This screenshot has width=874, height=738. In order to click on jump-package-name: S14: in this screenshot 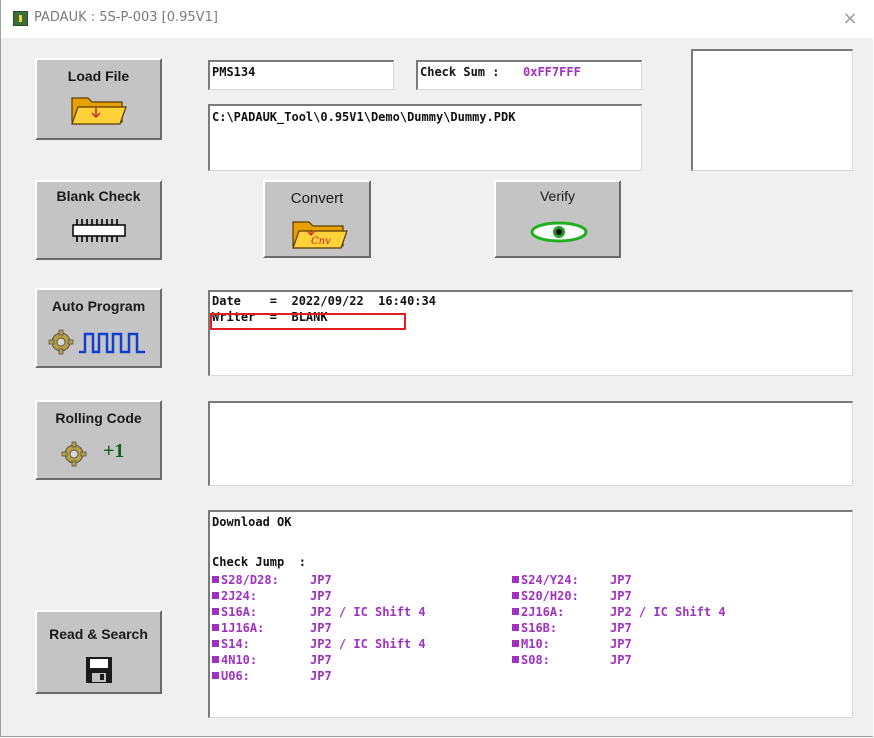, I will do `click(235, 644)`.